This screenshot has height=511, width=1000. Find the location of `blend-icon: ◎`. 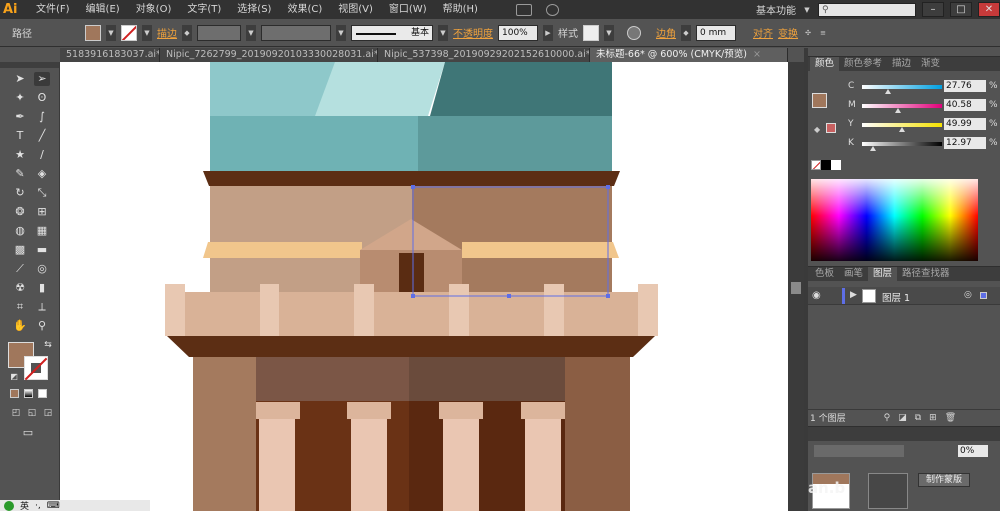

blend-icon: ◎ is located at coordinates (42, 269).